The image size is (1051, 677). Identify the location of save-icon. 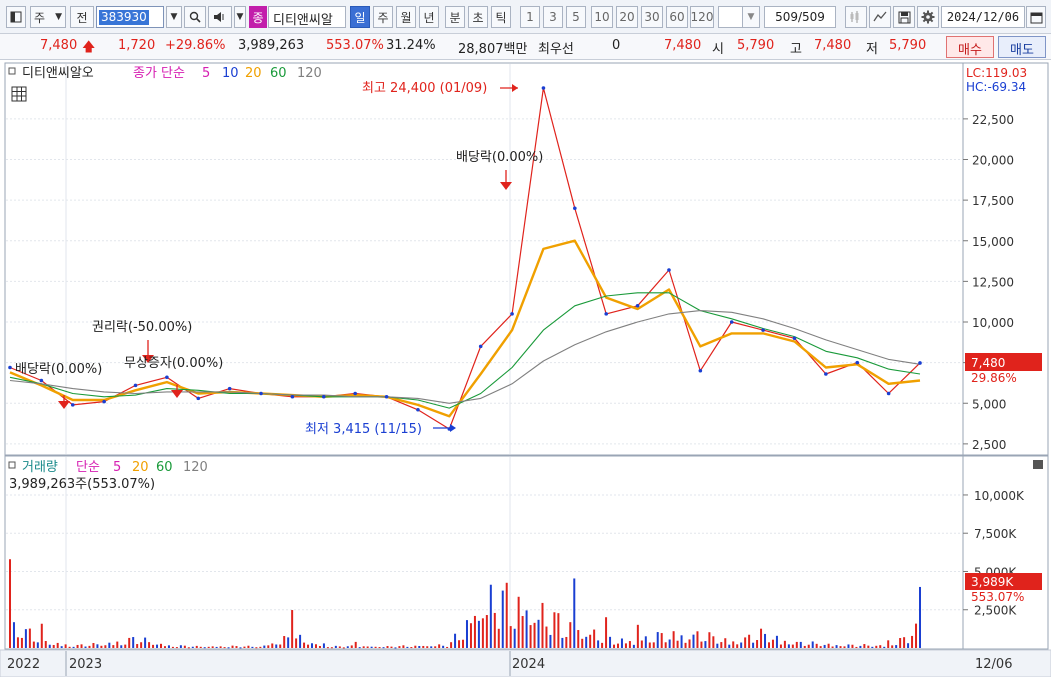
(904, 17).